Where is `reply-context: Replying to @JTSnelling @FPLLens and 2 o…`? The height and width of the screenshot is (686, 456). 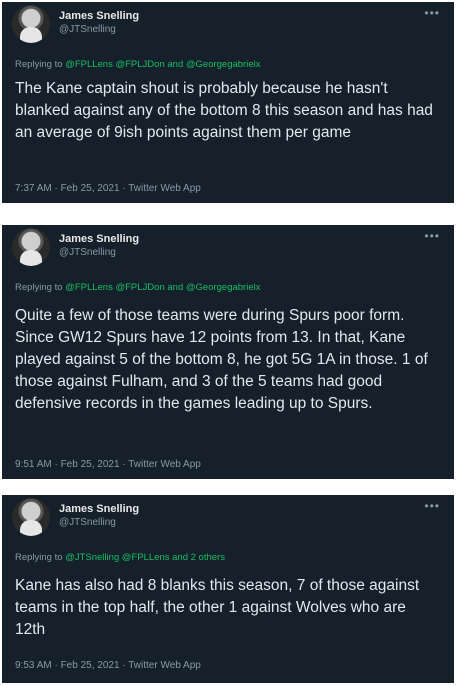
reply-context: Replying to @JTSnelling @FPLLens and 2 o… is located at coordinates (120, 557).